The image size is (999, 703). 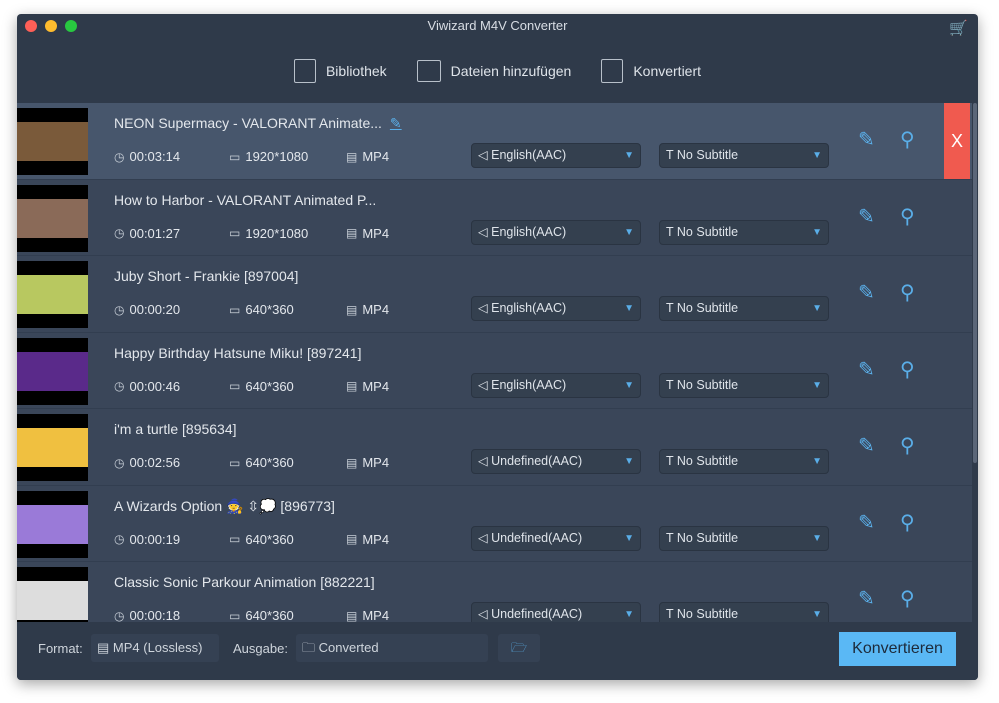 What do you see at coordinates (31, 26) in the screenshot?
I see `close-window-button` at bounding box center [31, 26].